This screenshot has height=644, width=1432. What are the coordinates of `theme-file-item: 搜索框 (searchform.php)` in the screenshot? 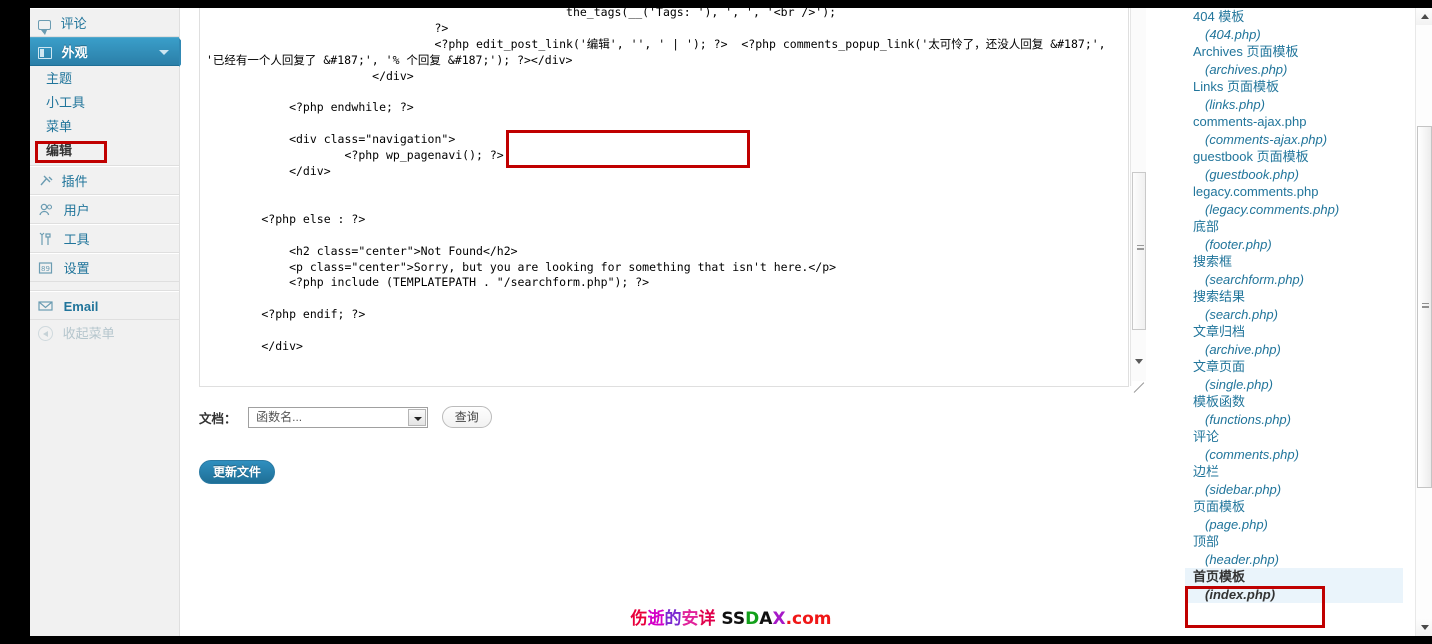 It's located at (1294, 270).